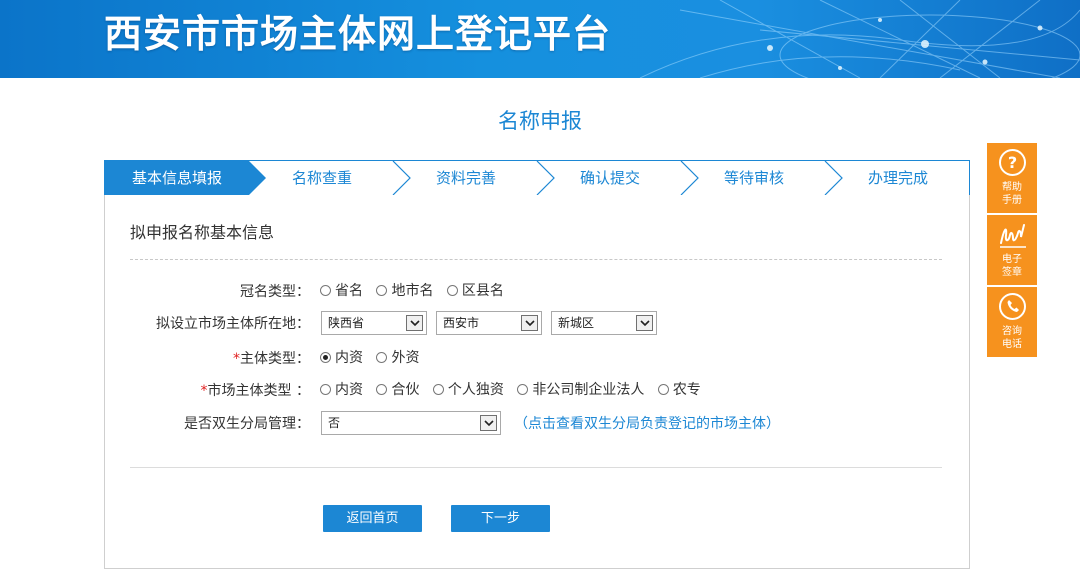 The width and height of the screenshot is (1080, 569). Describe the element at coordinates (604, 323) in the screenshot. I see `district-select: 新城区` at that location.